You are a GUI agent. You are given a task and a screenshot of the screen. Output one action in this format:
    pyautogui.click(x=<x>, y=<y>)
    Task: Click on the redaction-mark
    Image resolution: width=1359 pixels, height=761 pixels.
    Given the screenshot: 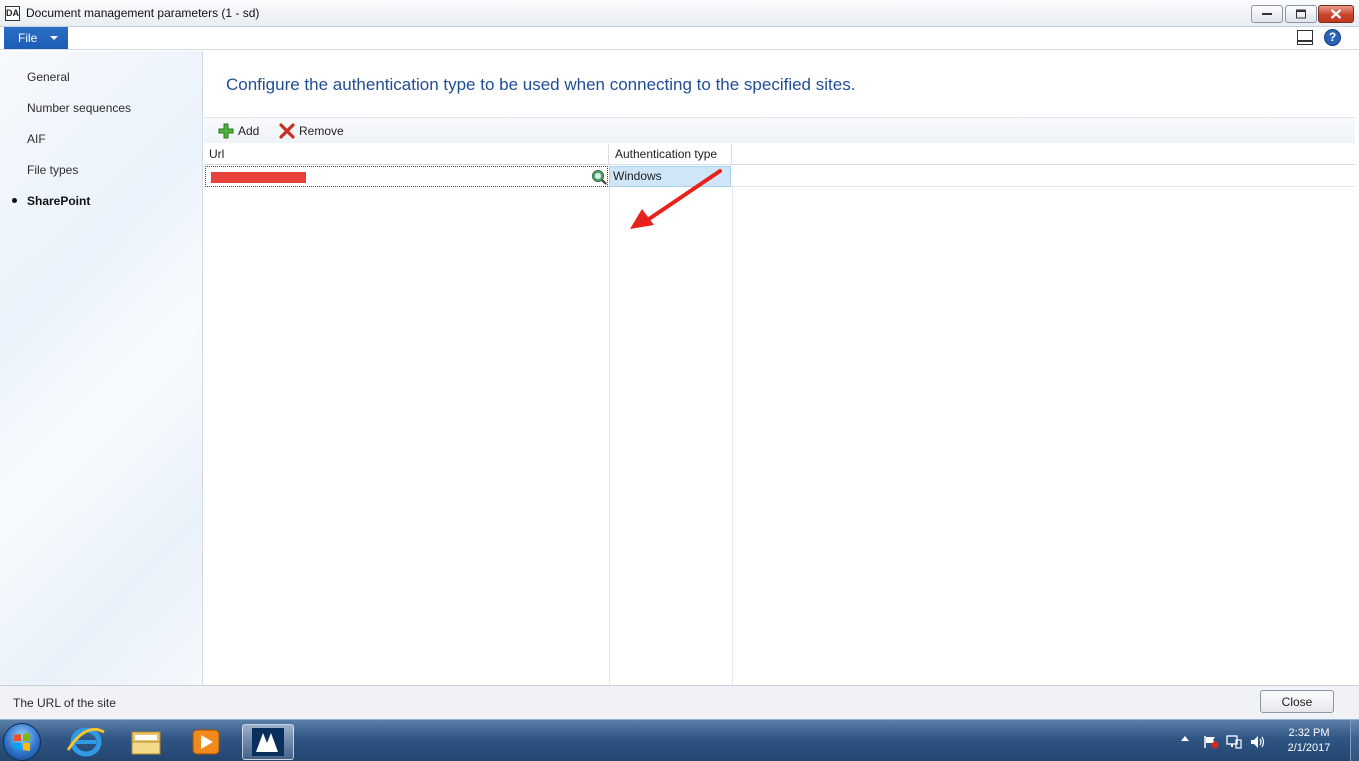 What is the action you would take?
    pyautogui.click(x=258, y=177)
    